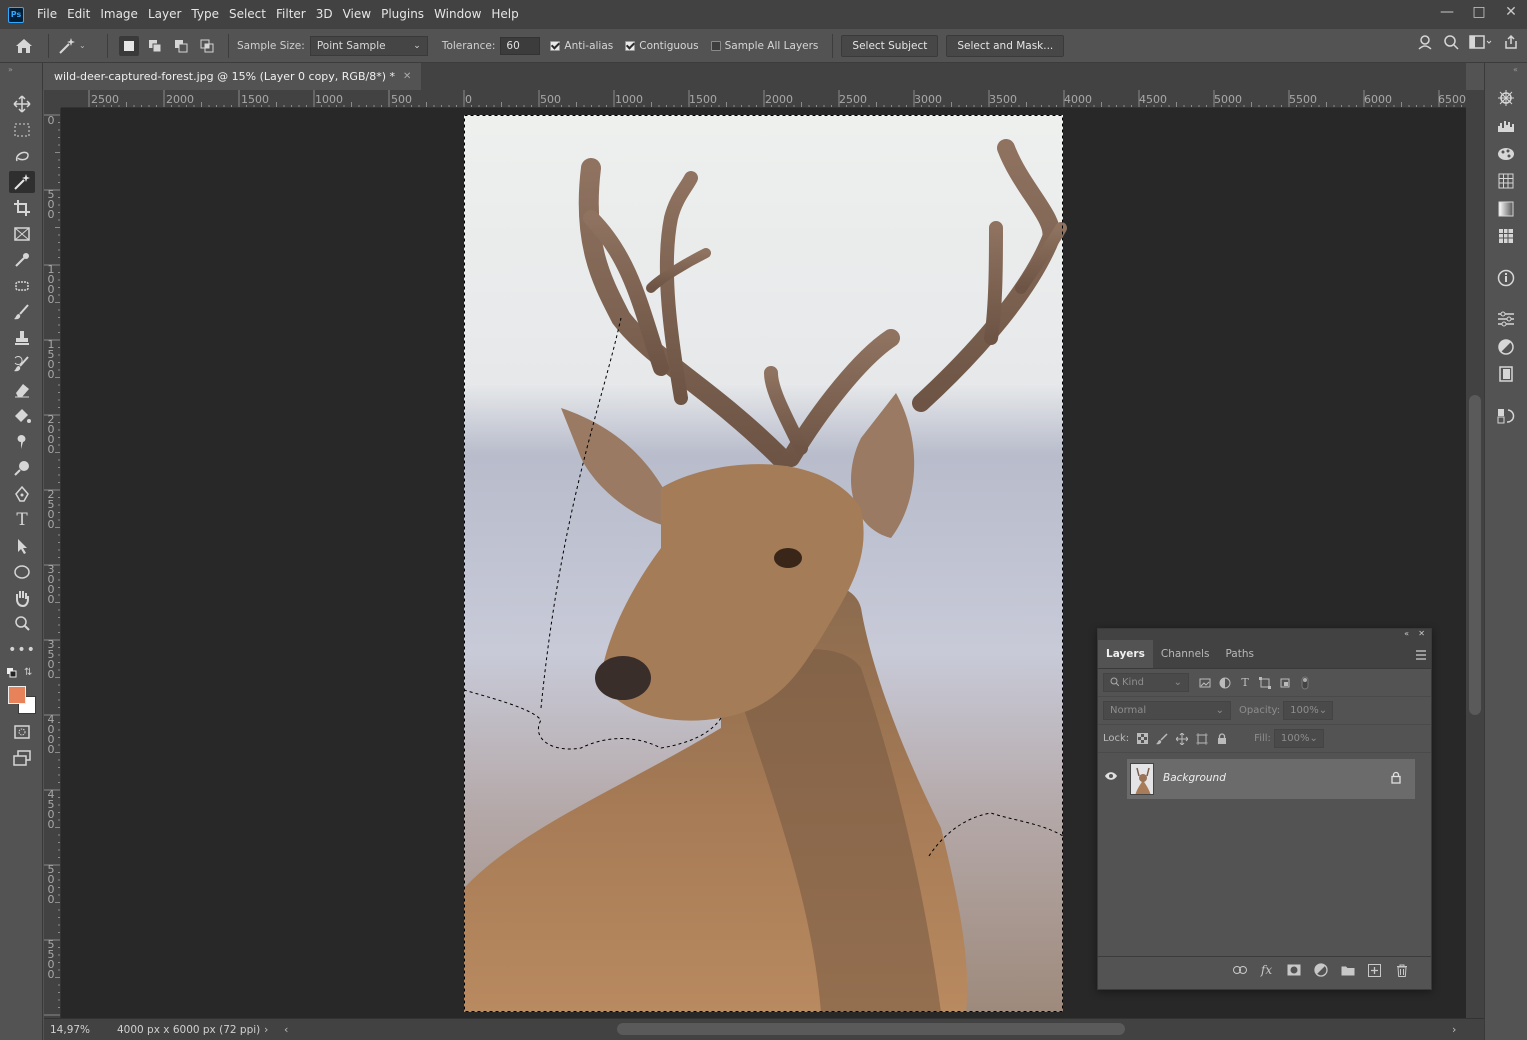  What do you see at coordinates (402, 14) in the screenshot?
I see `menu-plugins: Plugins` at bounding box center [402, 14].